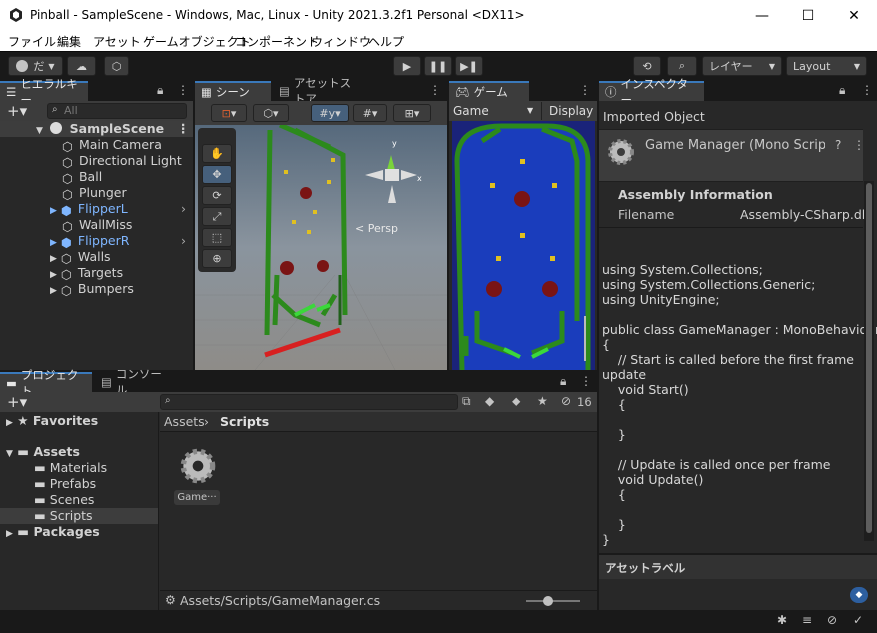  I want to click on gameobject-icon: ⬡, so click(66, 274).